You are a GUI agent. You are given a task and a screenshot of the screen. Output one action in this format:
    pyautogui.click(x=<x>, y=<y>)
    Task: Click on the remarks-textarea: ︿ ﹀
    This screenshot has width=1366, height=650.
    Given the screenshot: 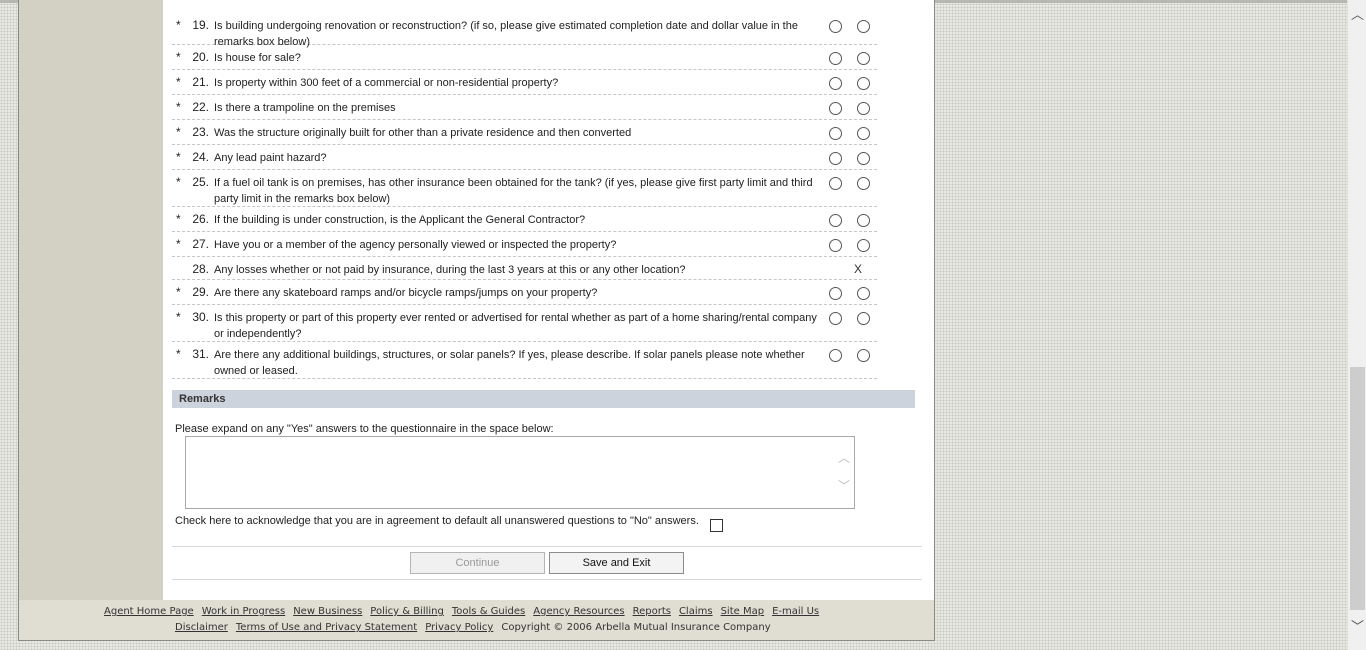 What is the action you would take?
    pyautogui.click(x=520, y=472)
    